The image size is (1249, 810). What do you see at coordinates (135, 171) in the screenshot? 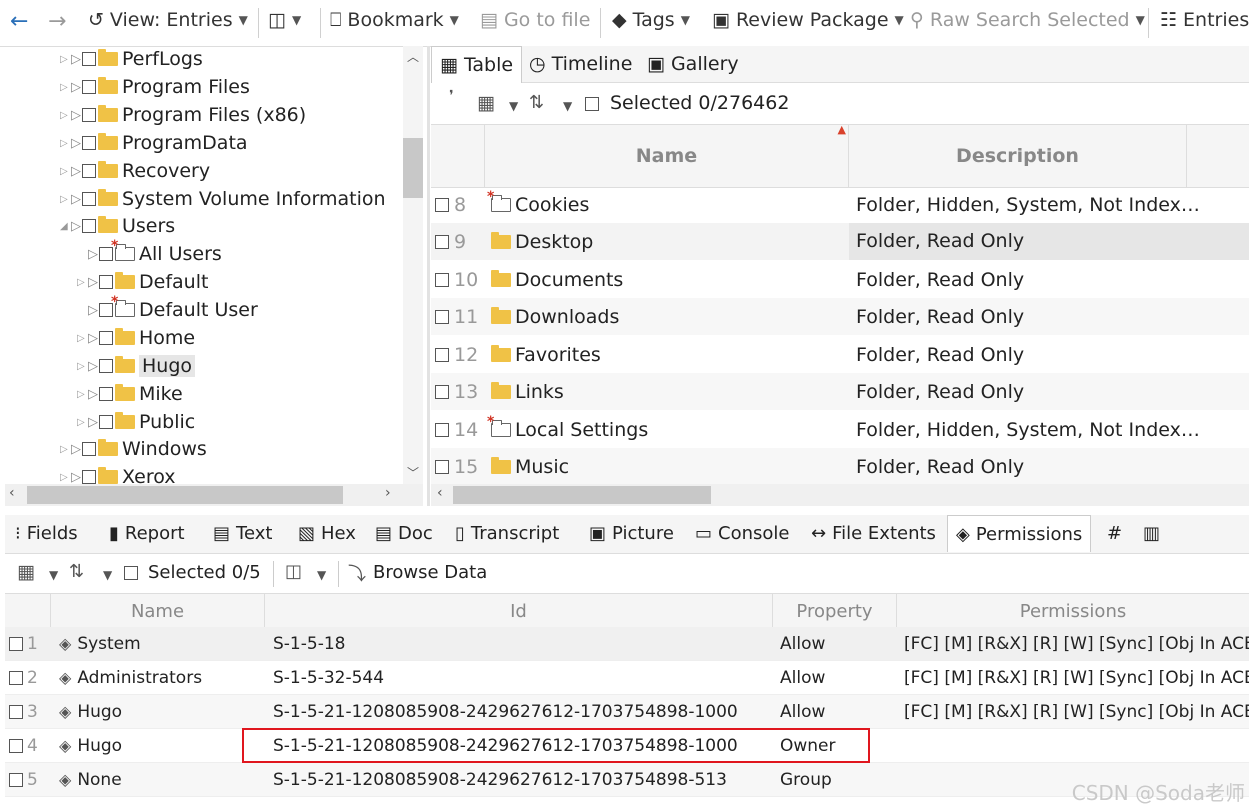
I see `tree-item: ▷ ▷ Recovery` at bounding box center [135, 171].